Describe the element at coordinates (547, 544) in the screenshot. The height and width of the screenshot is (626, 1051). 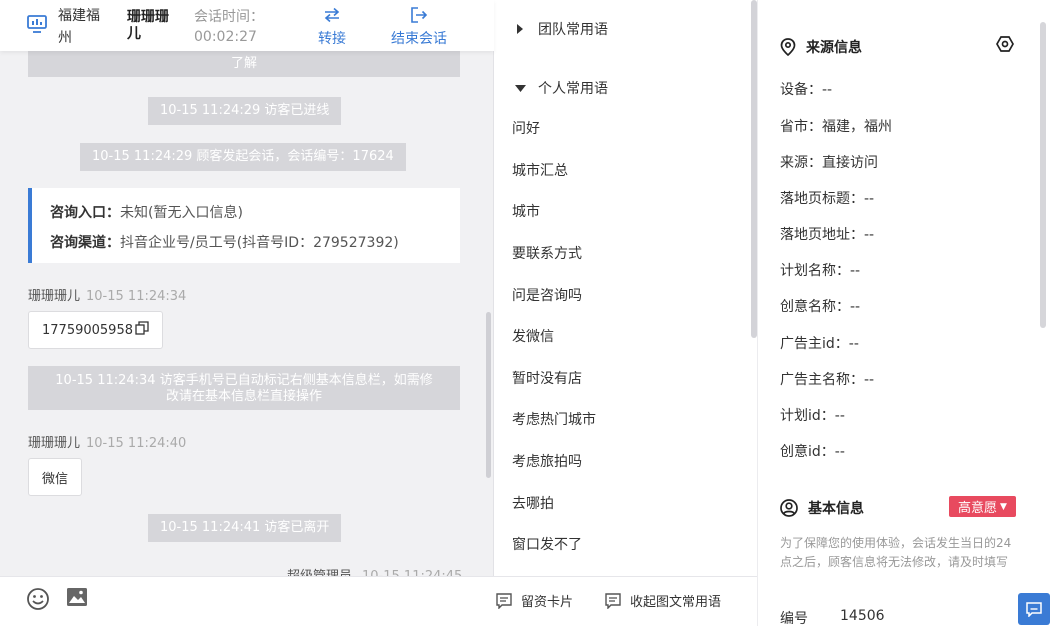
I see `phrase-item: 窗口发不了` at that location.